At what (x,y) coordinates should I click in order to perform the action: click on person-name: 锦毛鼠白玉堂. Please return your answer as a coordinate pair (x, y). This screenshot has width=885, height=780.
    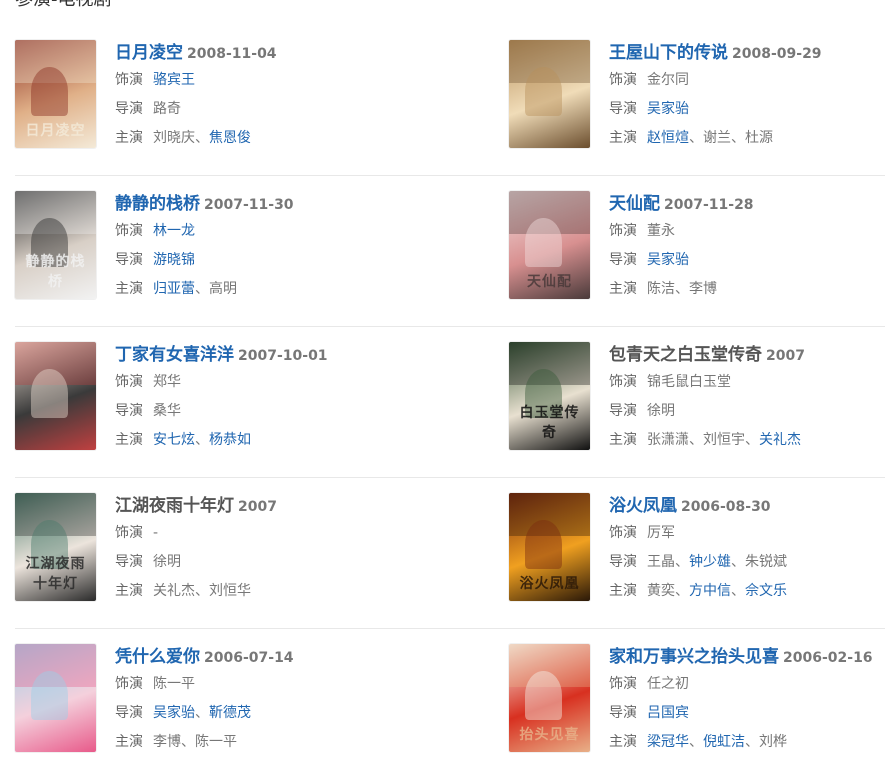
    Looking at the image, I should click on (689, 382).